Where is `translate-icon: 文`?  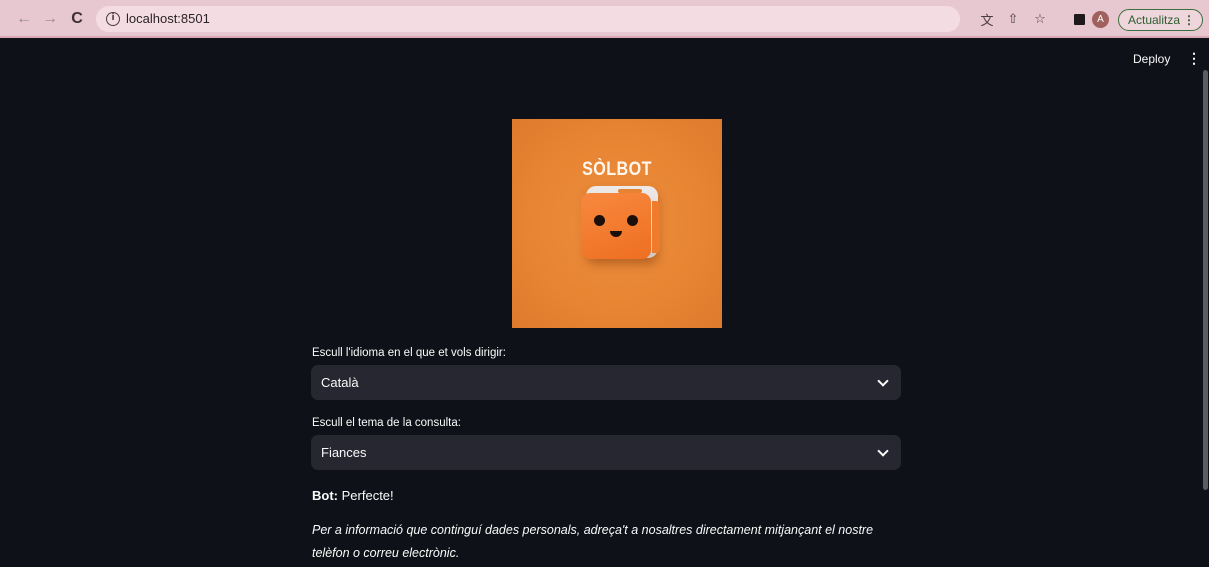 translate-icon: 文 is located at coordinates (987, 19).